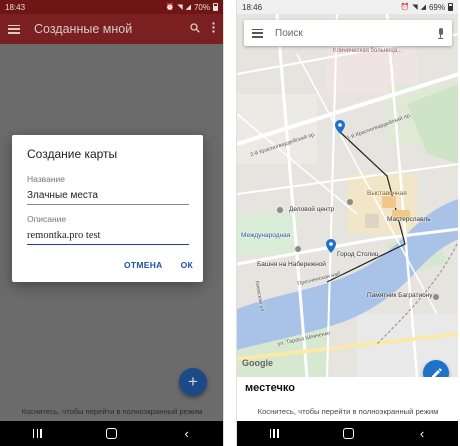  I want to click on add-map-button: +, so click(193, 382).